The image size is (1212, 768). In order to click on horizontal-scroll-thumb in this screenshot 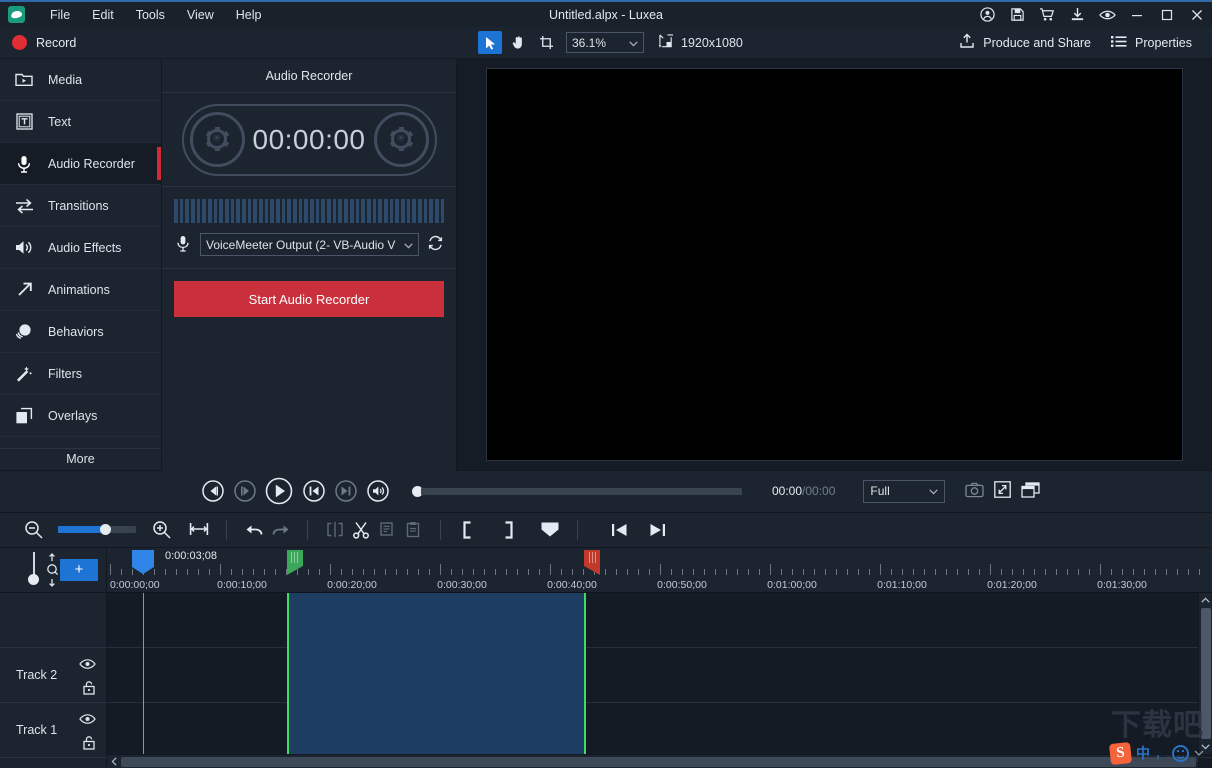, I will do `click(658, 761)`.